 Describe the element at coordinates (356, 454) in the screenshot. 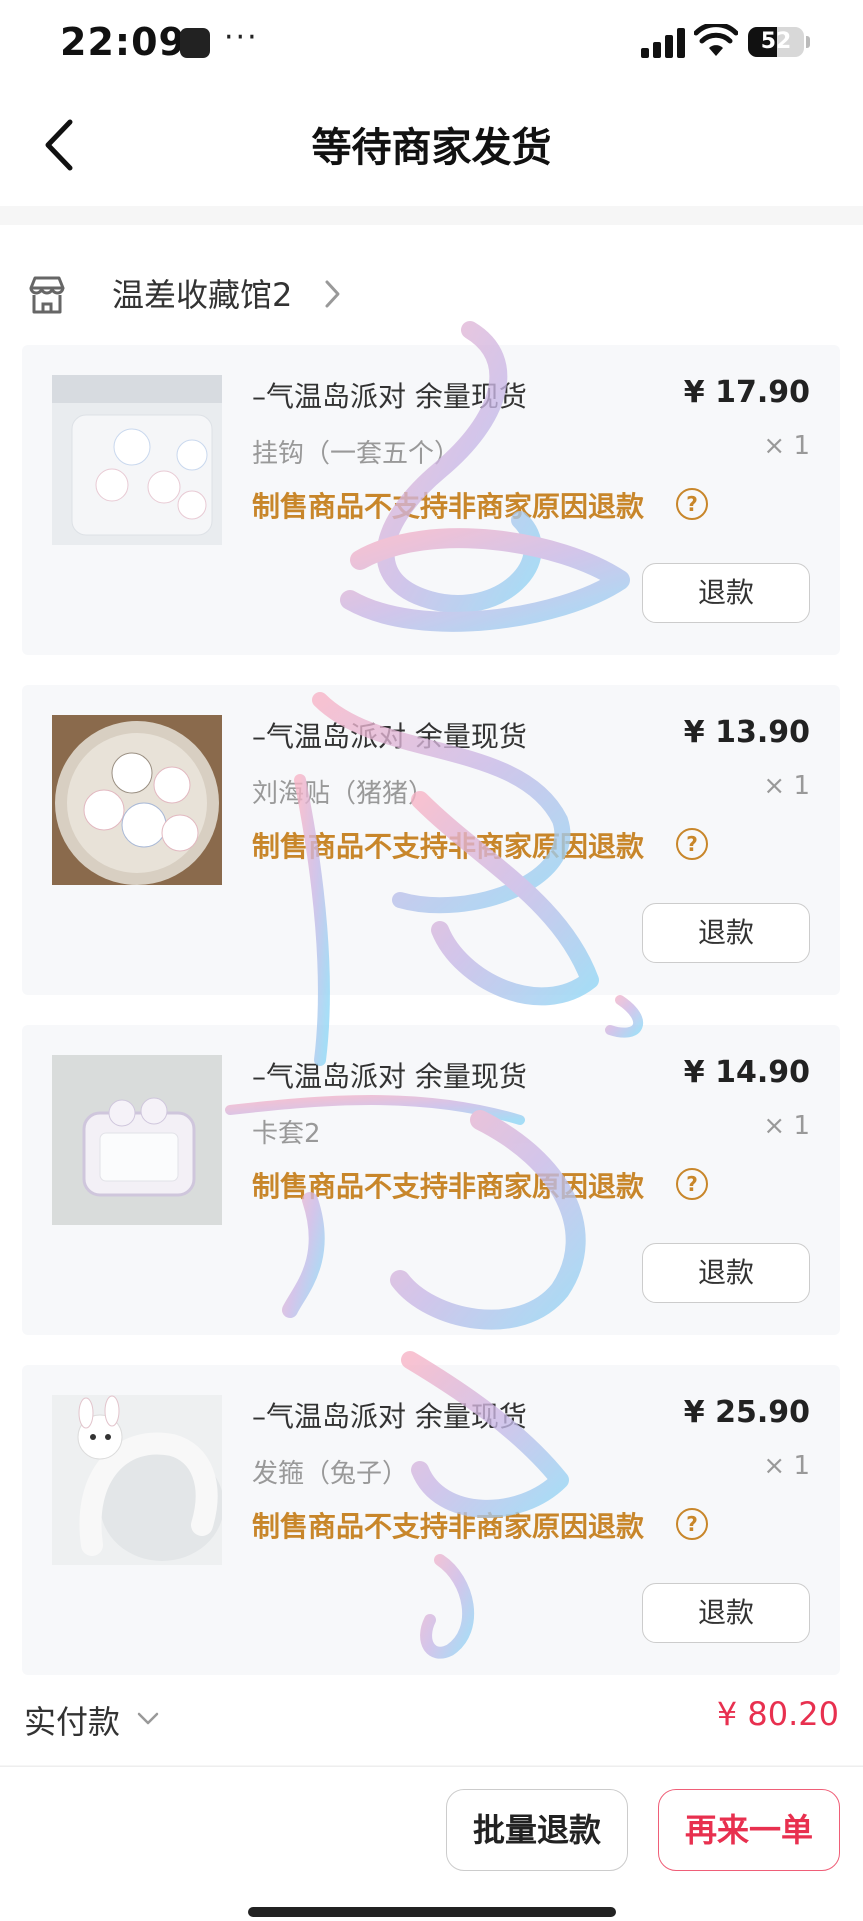

I see `item-variant: 挂钩（一套五个）` at that location.